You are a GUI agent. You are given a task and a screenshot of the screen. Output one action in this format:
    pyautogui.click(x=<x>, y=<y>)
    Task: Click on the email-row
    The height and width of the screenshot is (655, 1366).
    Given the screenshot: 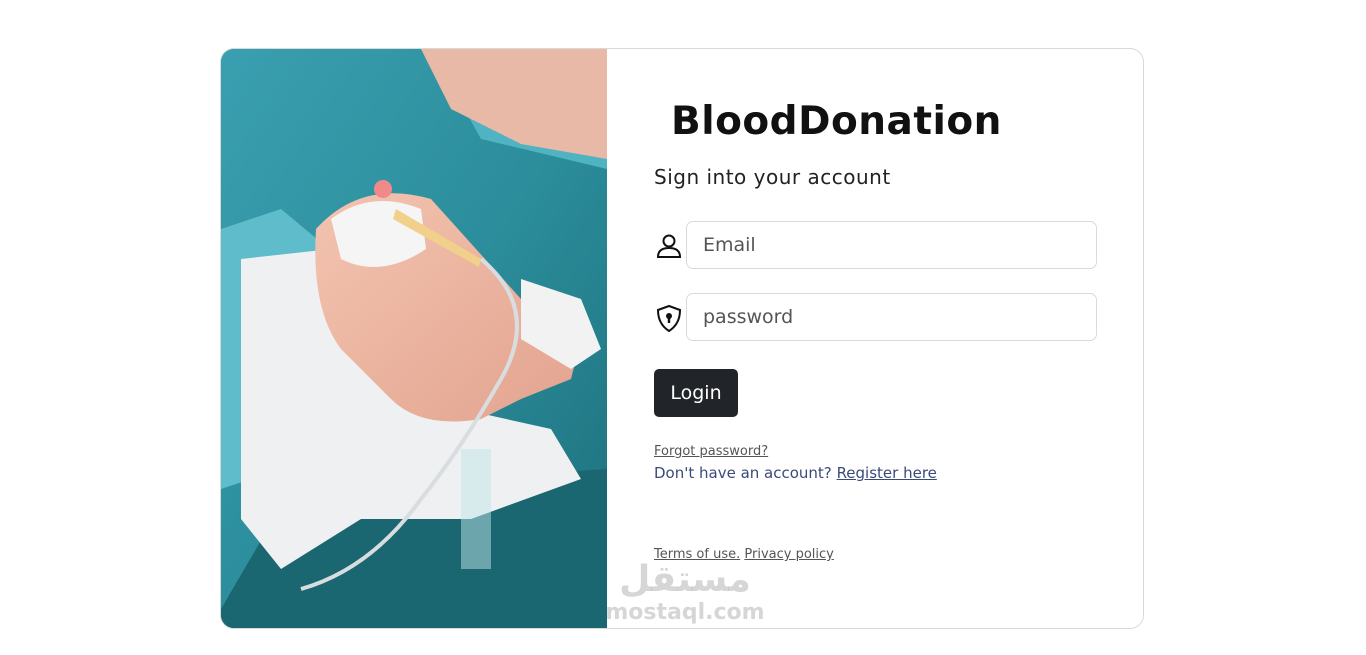 What is the action you would take?
    pyautogui.click(x=875, y=245)
    